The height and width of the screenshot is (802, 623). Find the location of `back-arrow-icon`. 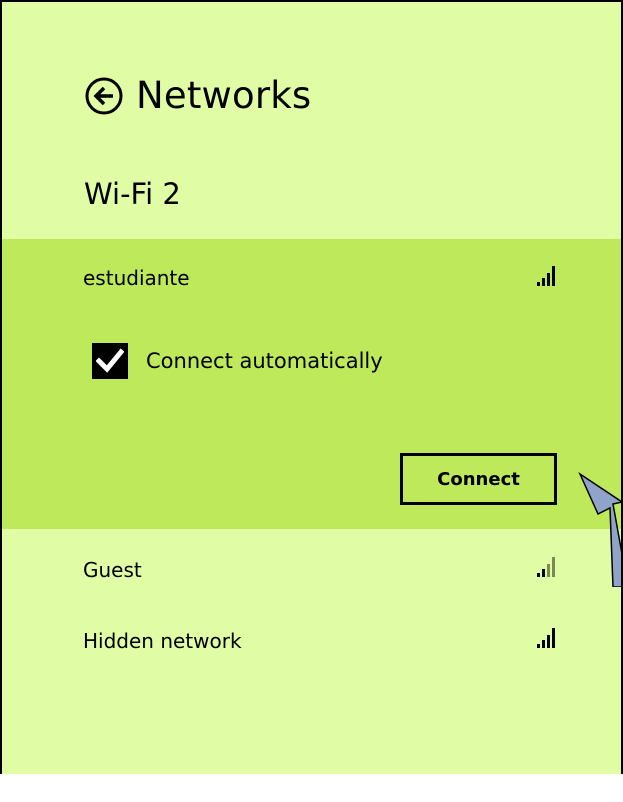

back-arrow-icon is located at coordinates (104, 96).